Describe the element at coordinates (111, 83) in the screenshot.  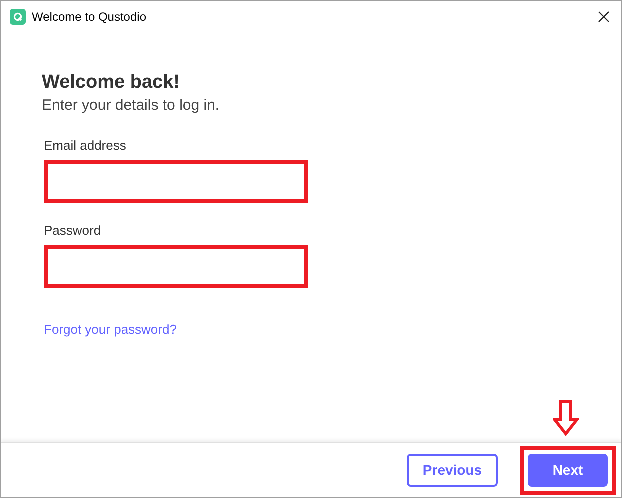
I see `heading: Welcome back!` at that location.